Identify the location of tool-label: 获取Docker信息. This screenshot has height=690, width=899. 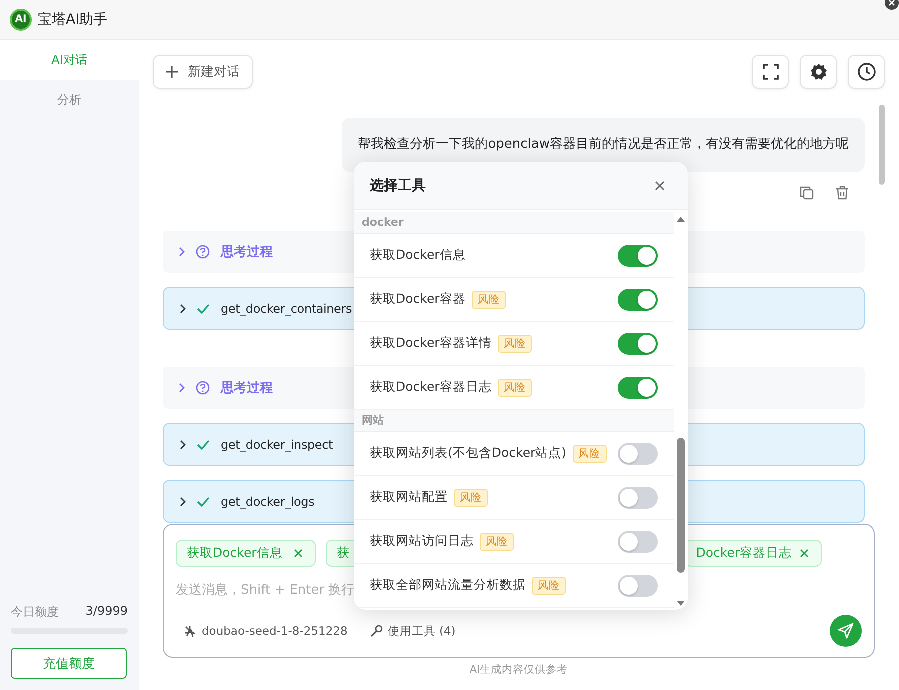
(418, 255).